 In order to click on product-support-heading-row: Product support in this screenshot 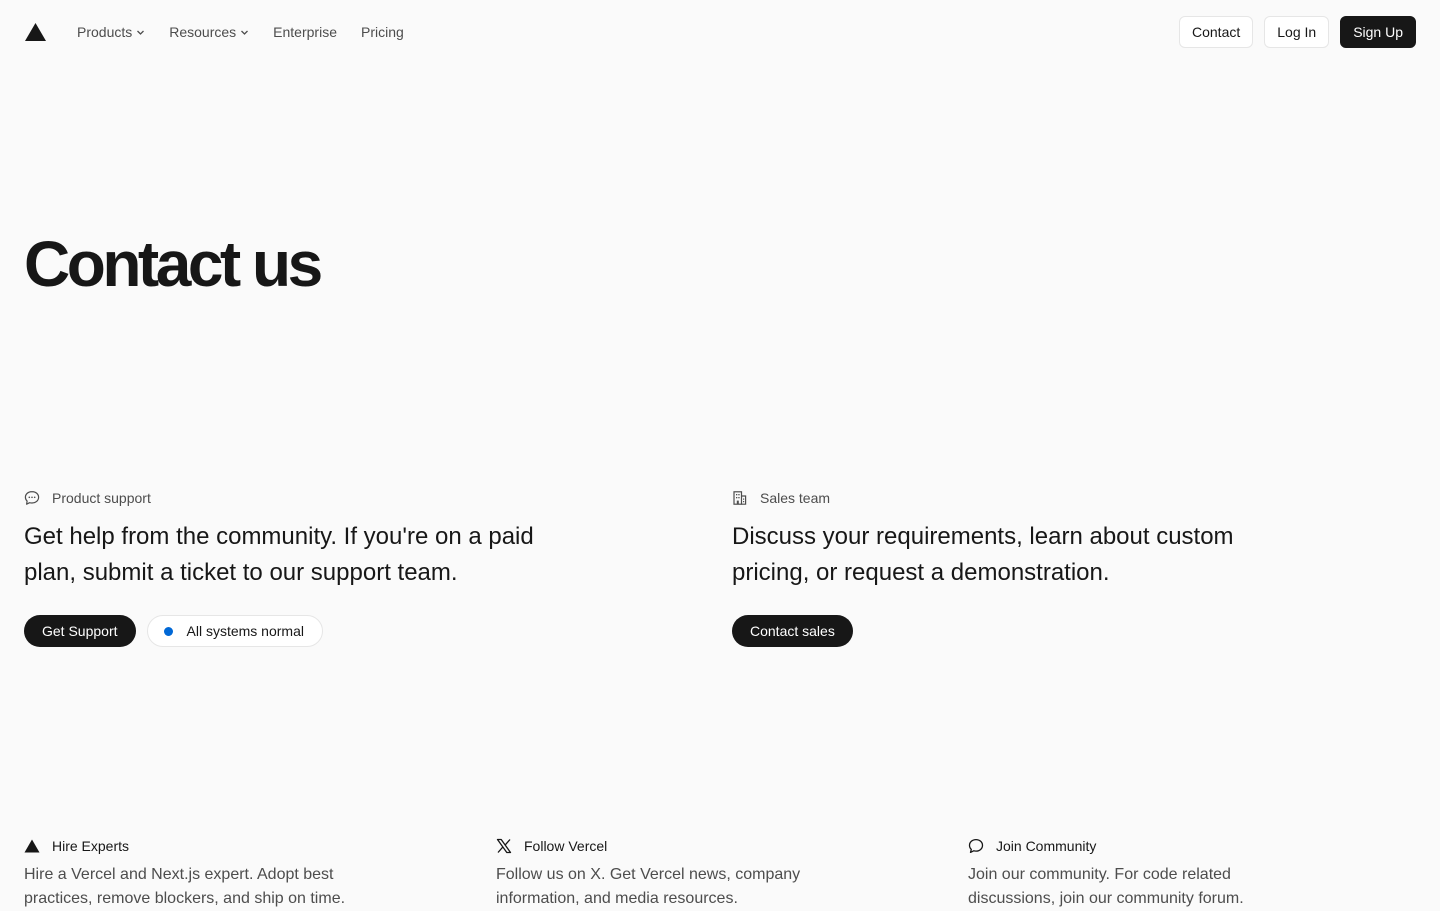, I will do `click(304, 498)`.